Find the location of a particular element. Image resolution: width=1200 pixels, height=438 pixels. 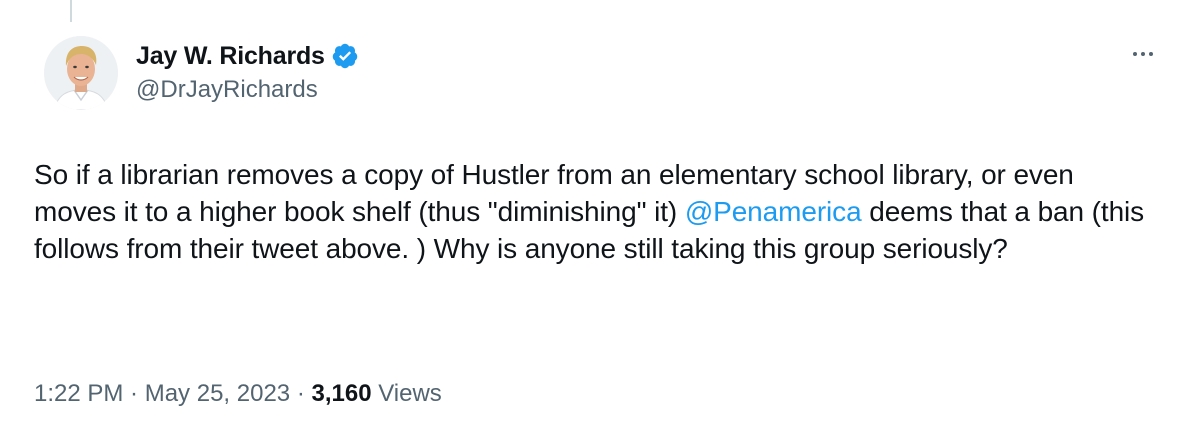

tweet-date: May 25, 2023 is located at coordinates (217, 394).